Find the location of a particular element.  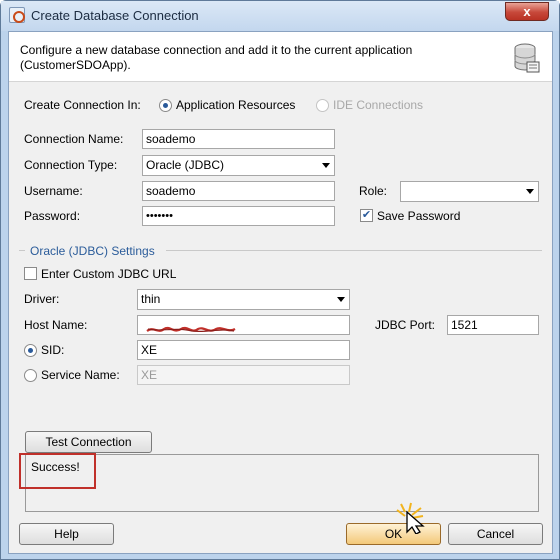

cancel-button: Cancel is located at coordinates (495, 534).